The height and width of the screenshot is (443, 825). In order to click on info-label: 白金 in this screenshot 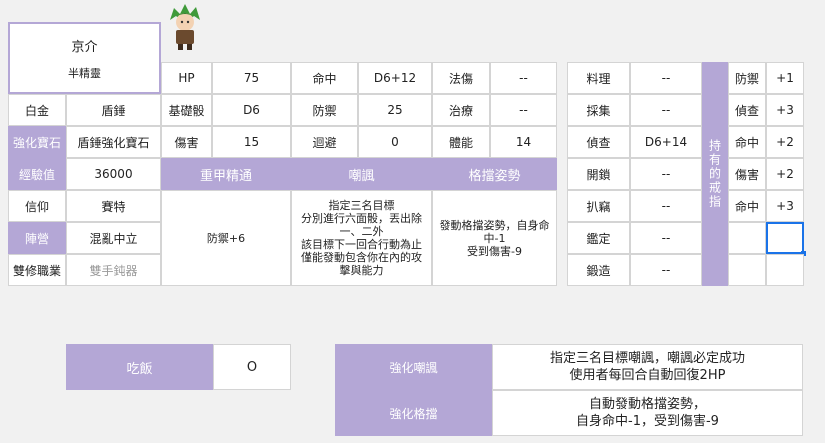, I will do `click(37, 110)`.